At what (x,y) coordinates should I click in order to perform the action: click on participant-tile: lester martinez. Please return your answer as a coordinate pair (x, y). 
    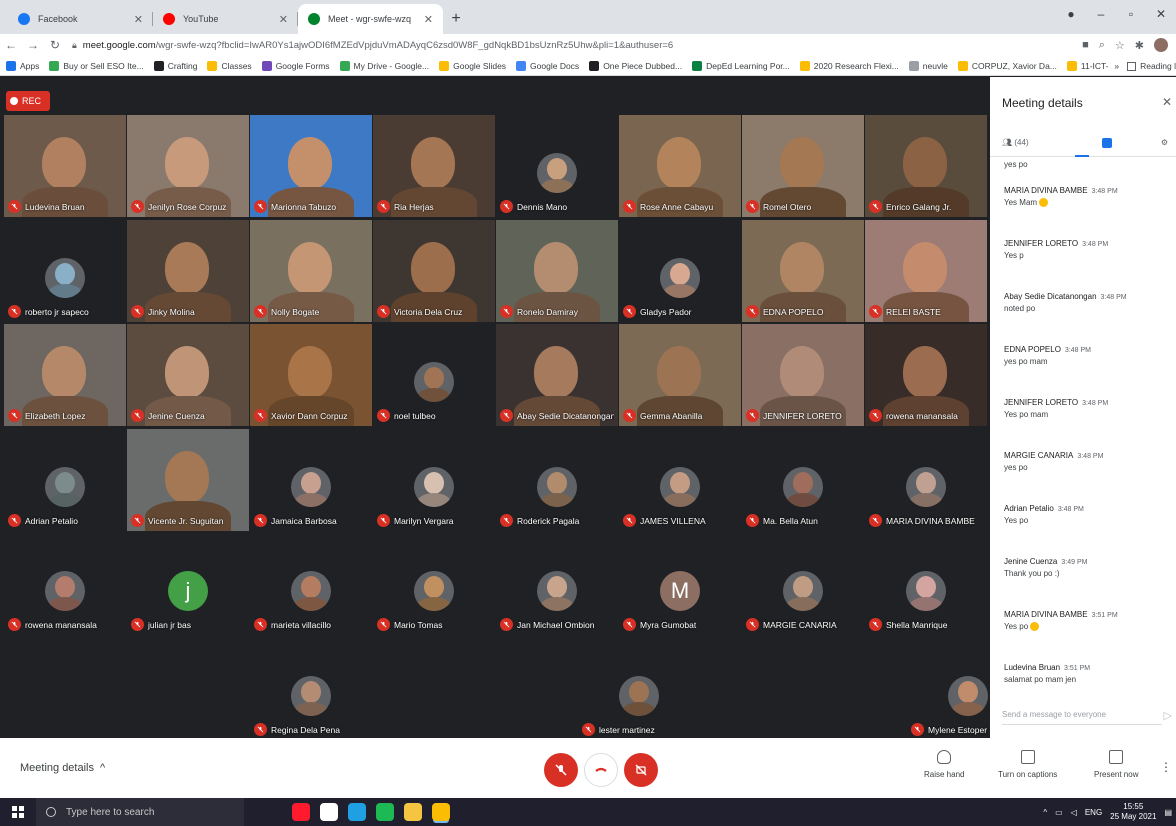
    Looking at the image, I should click on (639, 689).